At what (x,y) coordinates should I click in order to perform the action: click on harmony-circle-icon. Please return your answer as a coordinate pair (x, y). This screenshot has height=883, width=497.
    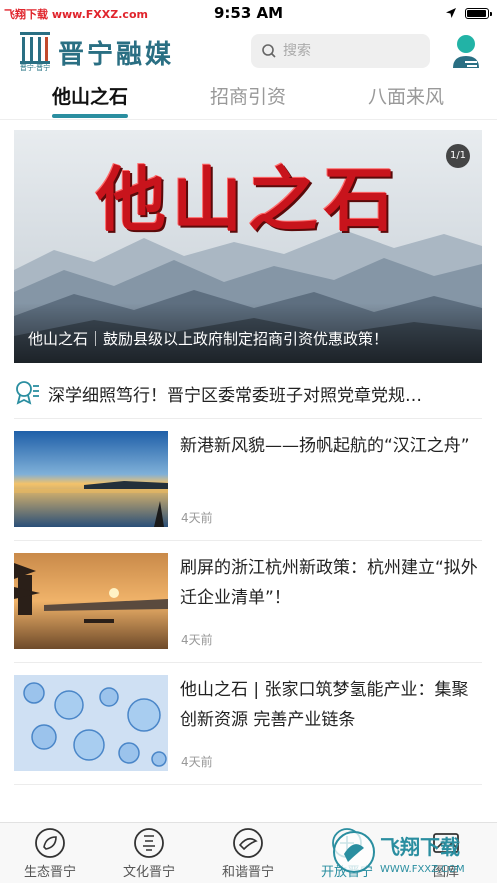
    Looking at the image, I should click on (248, 843).